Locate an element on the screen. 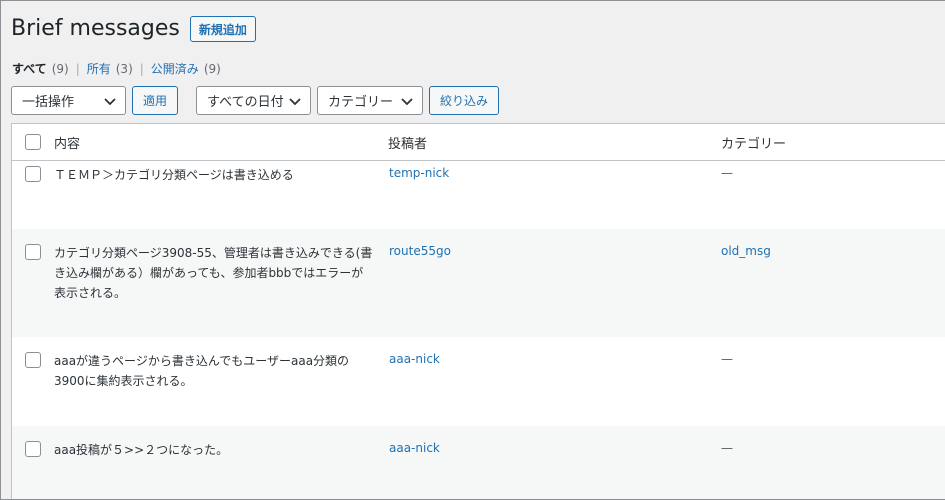 This screenshot has height=500, width=945. row-author-link: temp-nick is located at coordinates (419, 173).